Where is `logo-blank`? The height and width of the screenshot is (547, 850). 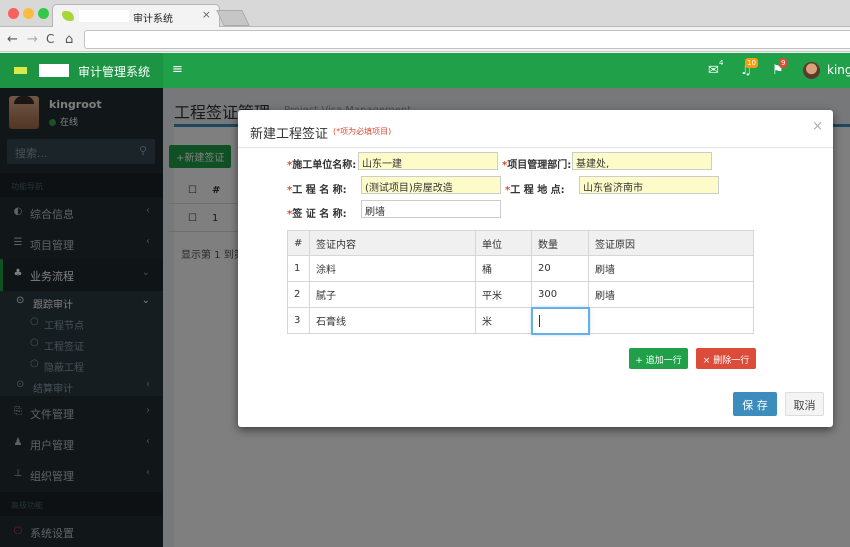 logo-blank is located at coordinates (54, 70).